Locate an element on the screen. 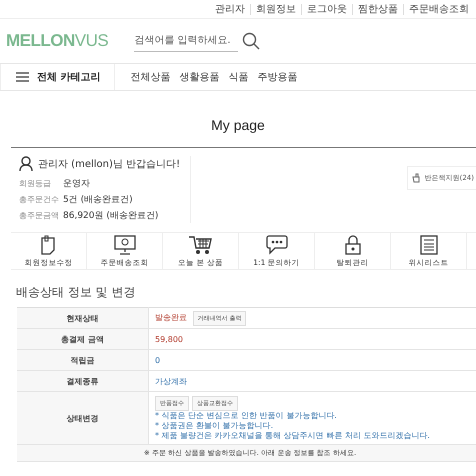 This screenshot has width=476, height=476. chat-icon is located at coordinates (277, 244).